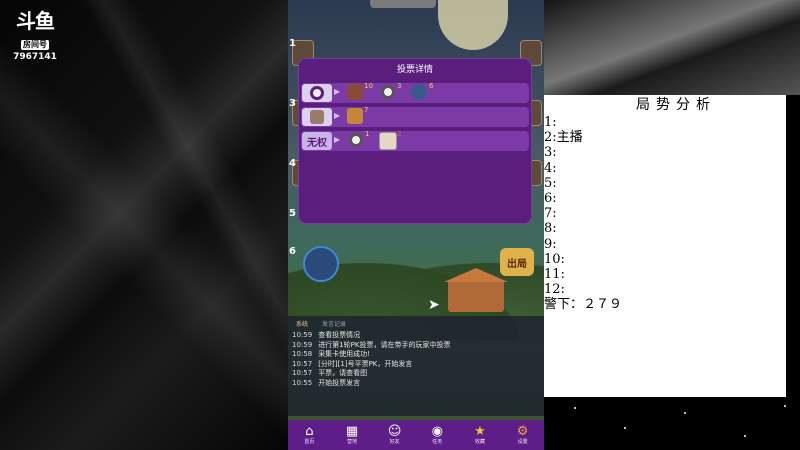 This screenshot has height=450, width=800. Describe the element at coordinates (434, 305) in the screenshot. I see `mouse-cursor-icon: ➤` at that location.